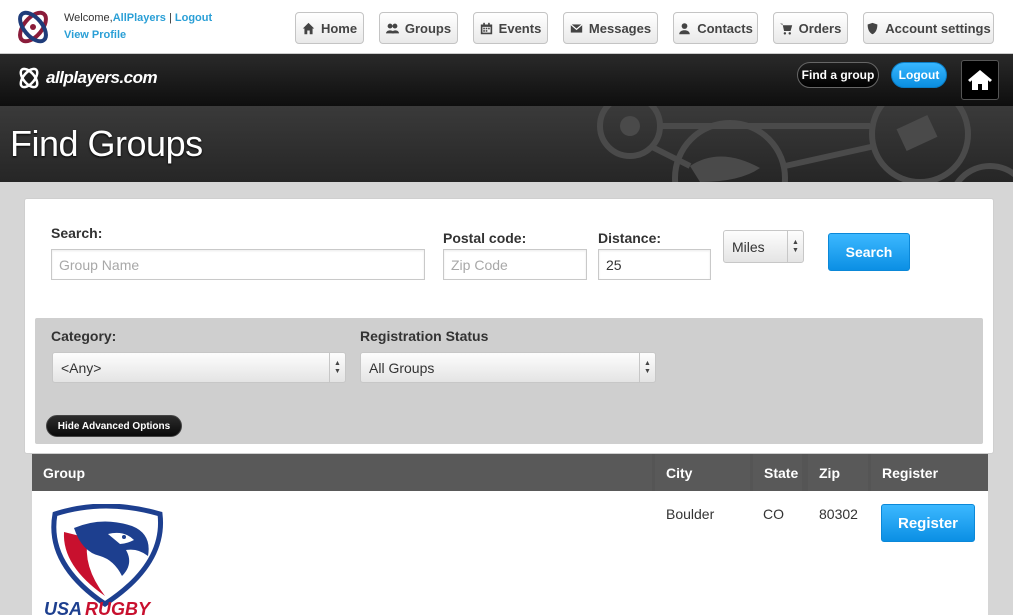  I want to click on page-hero: Find Groups, so click(506, 144).